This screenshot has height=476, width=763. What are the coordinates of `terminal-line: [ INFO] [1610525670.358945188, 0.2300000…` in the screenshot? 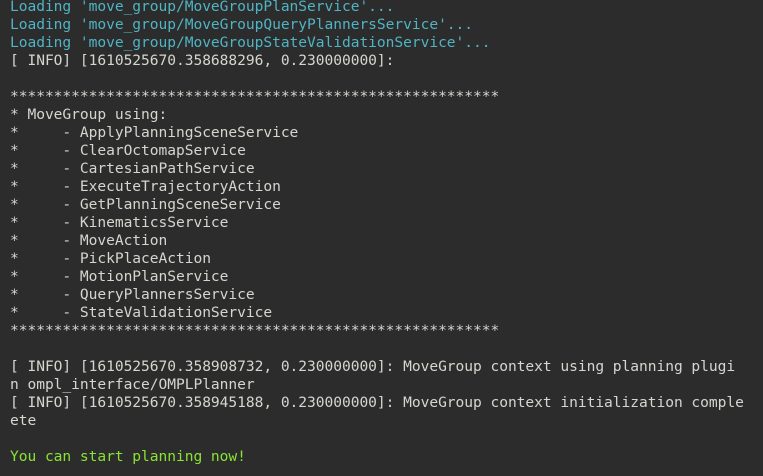 It's located at (377, 402).